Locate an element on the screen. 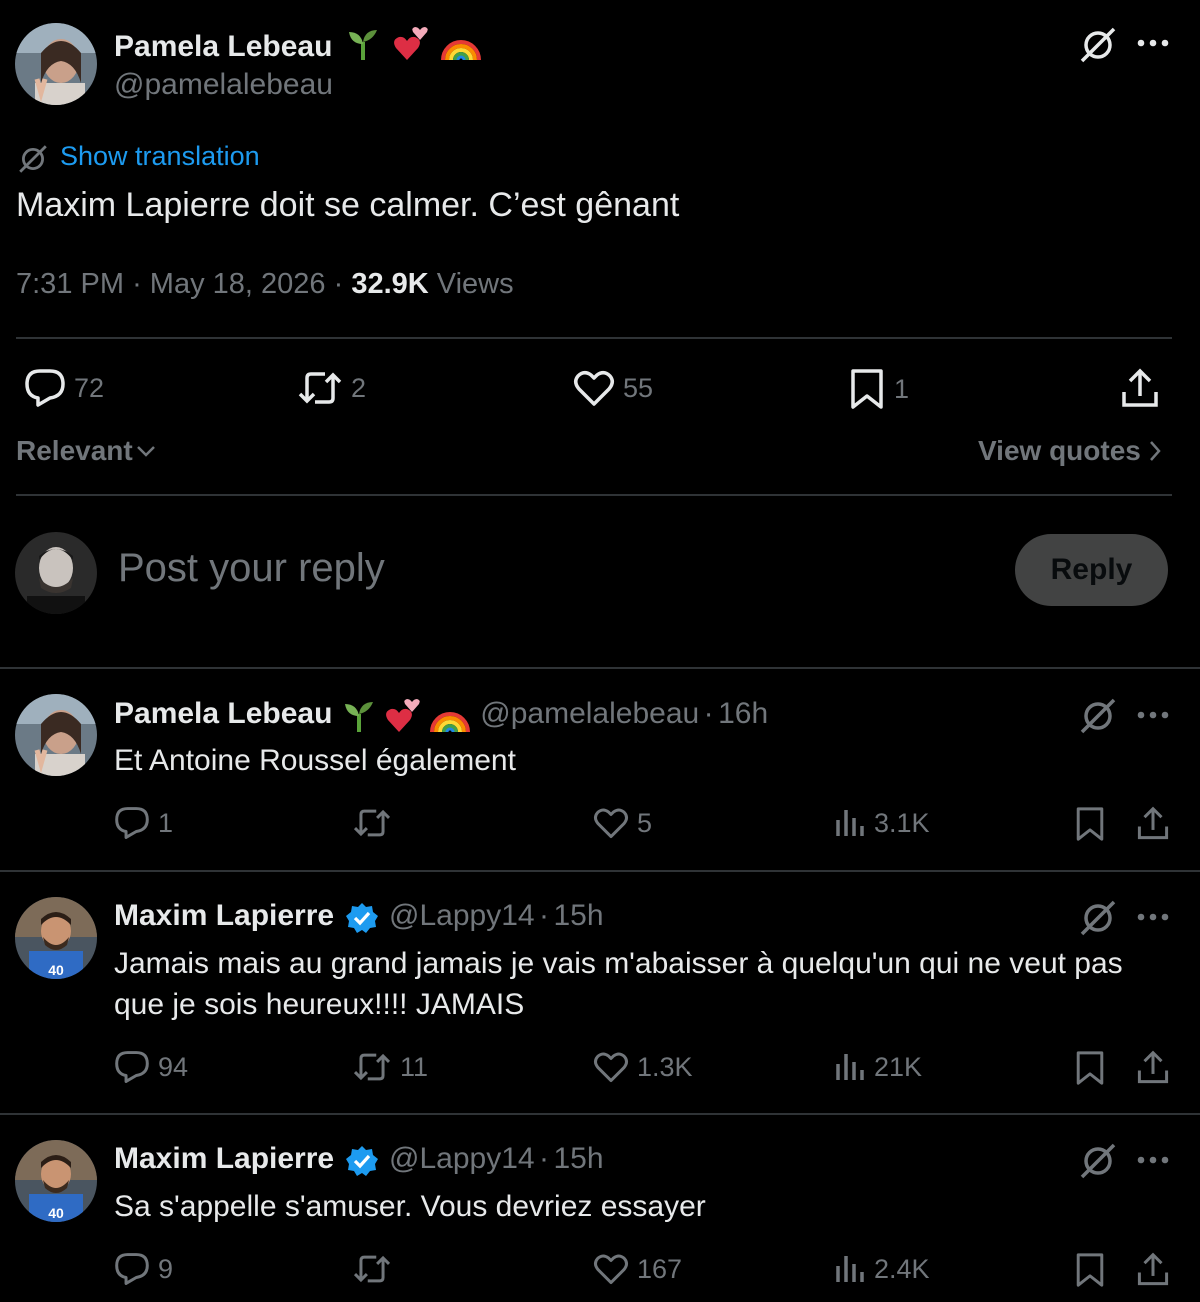 Image resolution: width=1200 pixels, height=1302 pixels. views-button: 2.4K is located at coordinates (882, 1269).